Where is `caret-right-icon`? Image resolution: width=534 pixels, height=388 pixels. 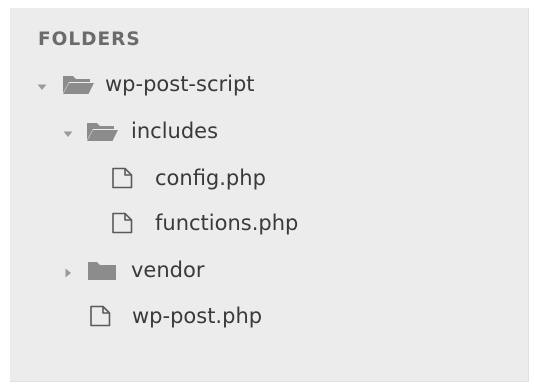 caret-right-icon is located at coordinates (68, 271).